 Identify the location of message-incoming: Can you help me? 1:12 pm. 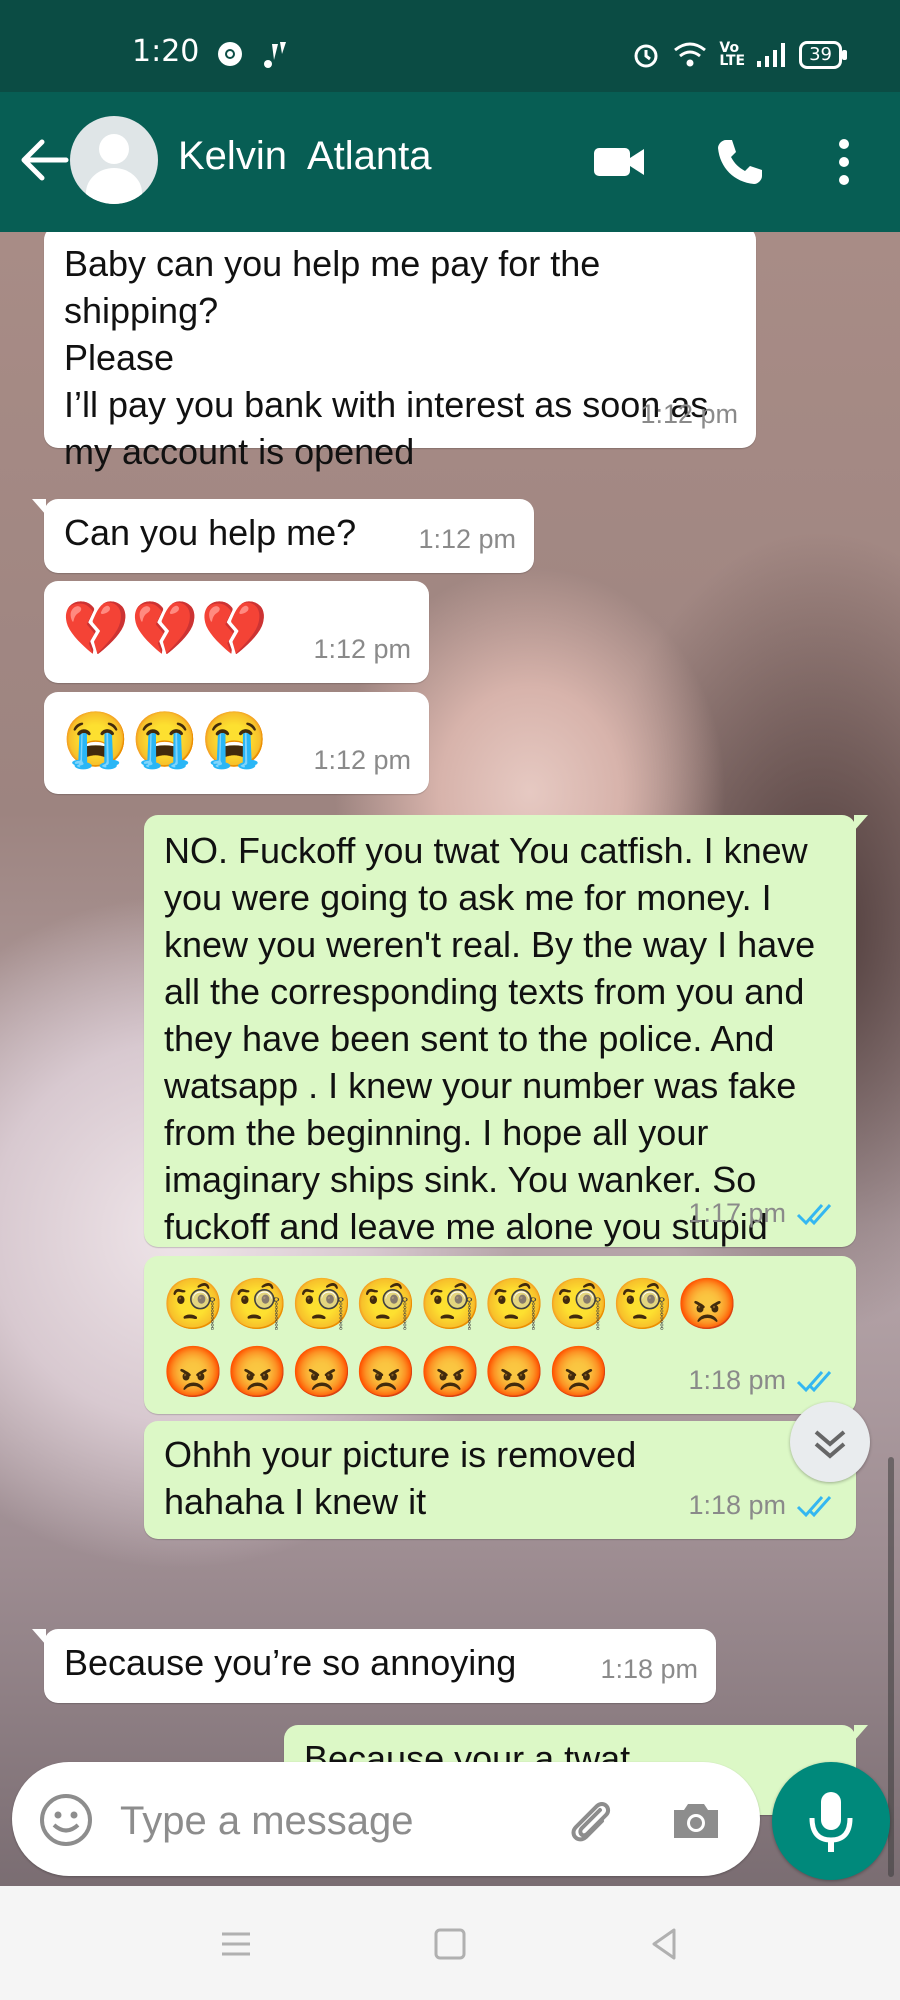
(283, 536).